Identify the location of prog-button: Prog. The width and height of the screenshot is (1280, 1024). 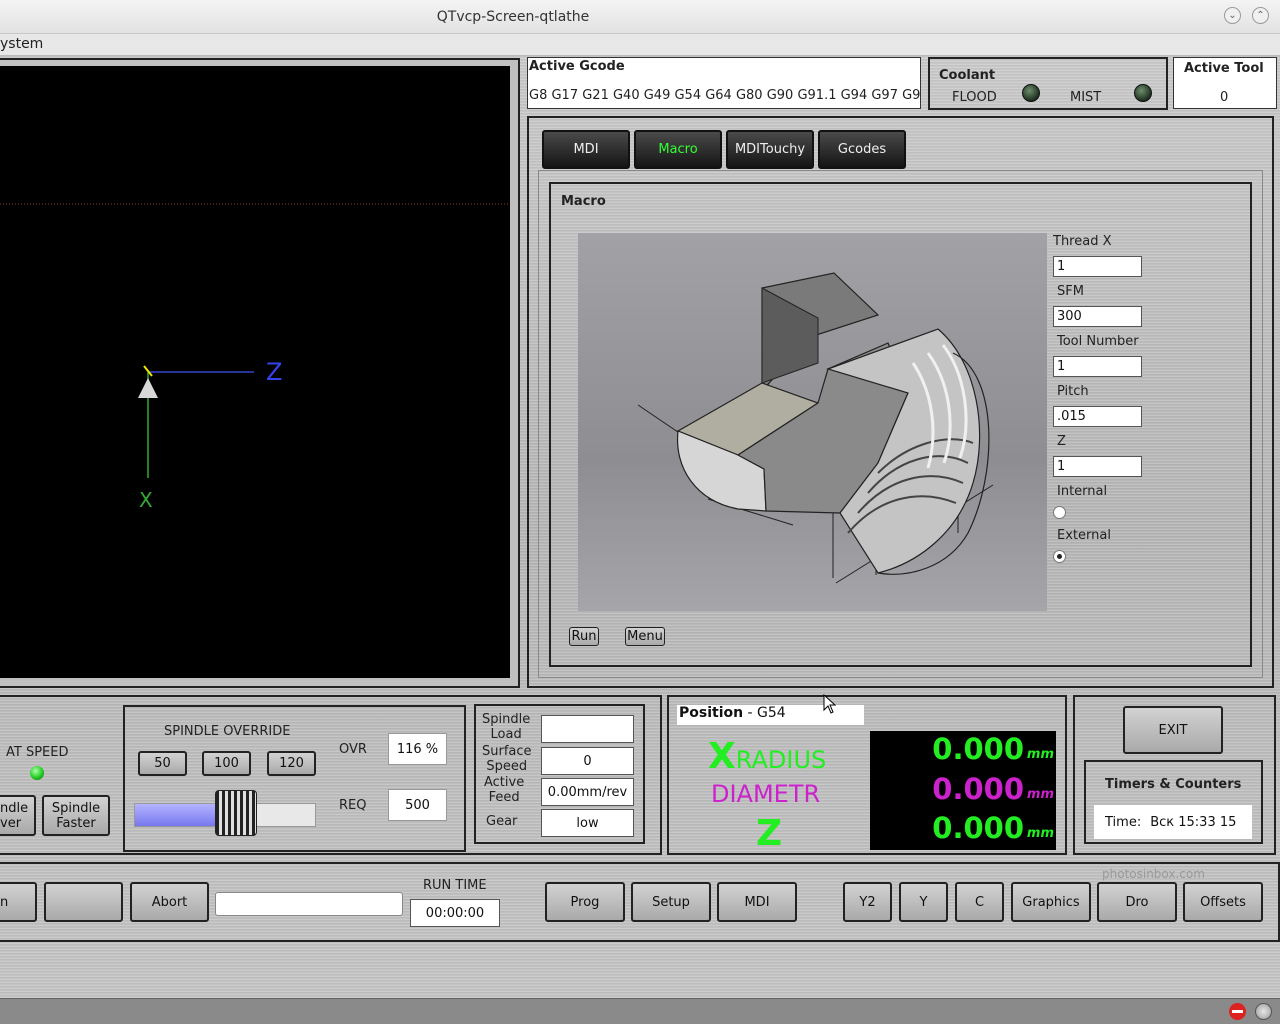
(585, 902).